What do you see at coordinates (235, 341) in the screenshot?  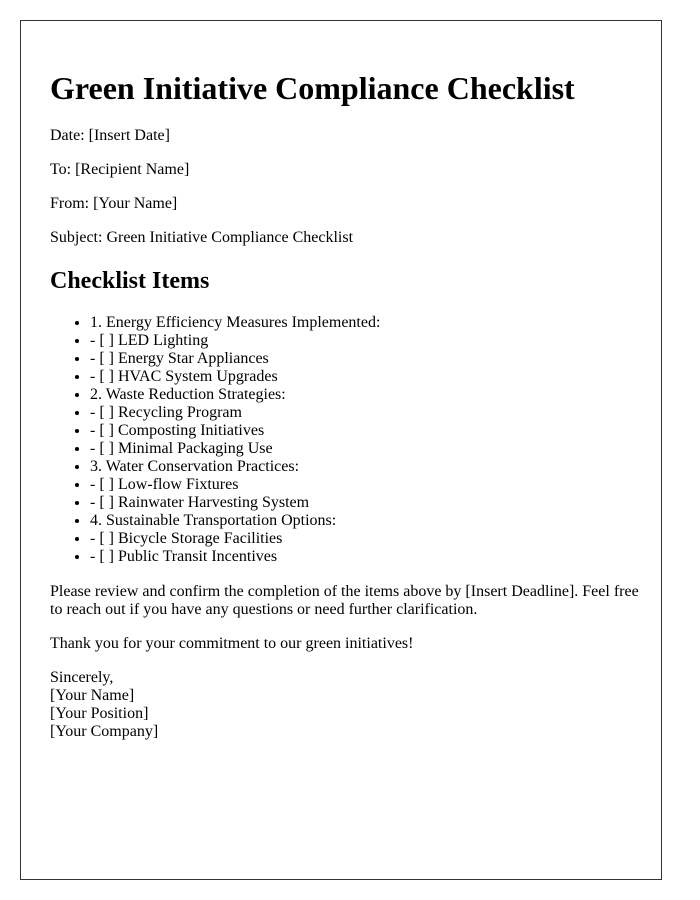 I see `checklist-item: - [ ] LED Lighting` at bounding box center [235, 341].